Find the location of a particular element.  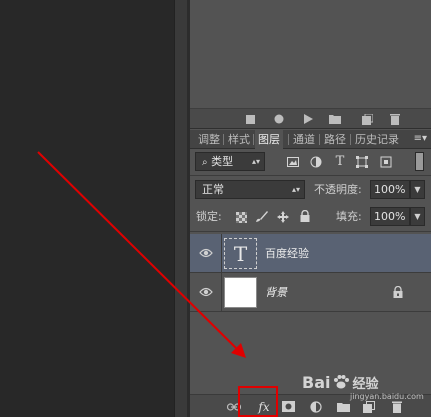

record-icon is located at coordinates (279, 119).